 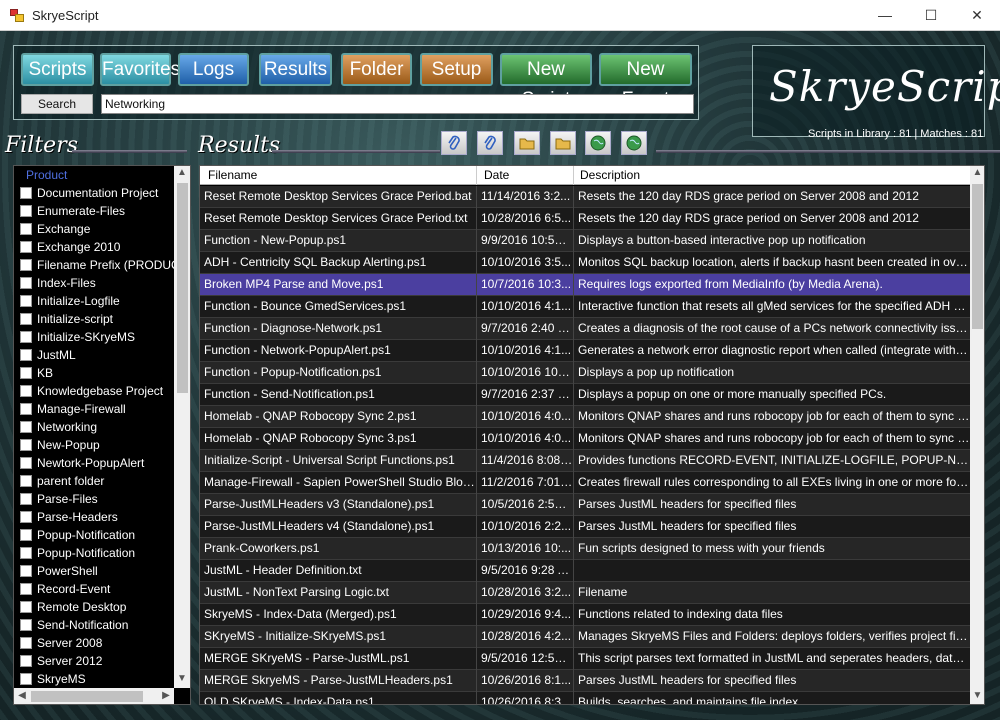 What do you see at coordinates (598, 143) in the screenshot?
I see `globe-icon` at bounding box center [598, 143].